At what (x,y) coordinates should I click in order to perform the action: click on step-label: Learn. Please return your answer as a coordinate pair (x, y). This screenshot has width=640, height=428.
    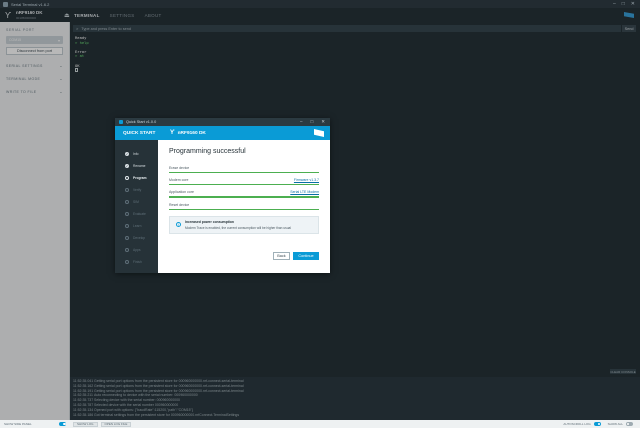
    Looking at the image, I should click on (137, 226).